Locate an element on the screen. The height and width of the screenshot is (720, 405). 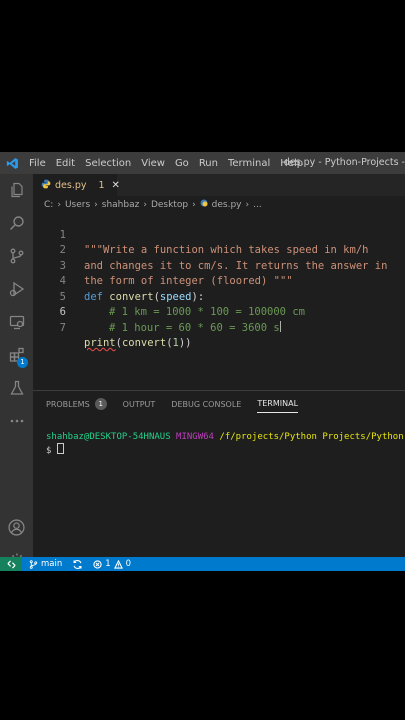
menu-terminal: Terminal is located at coordinates (249, 163).